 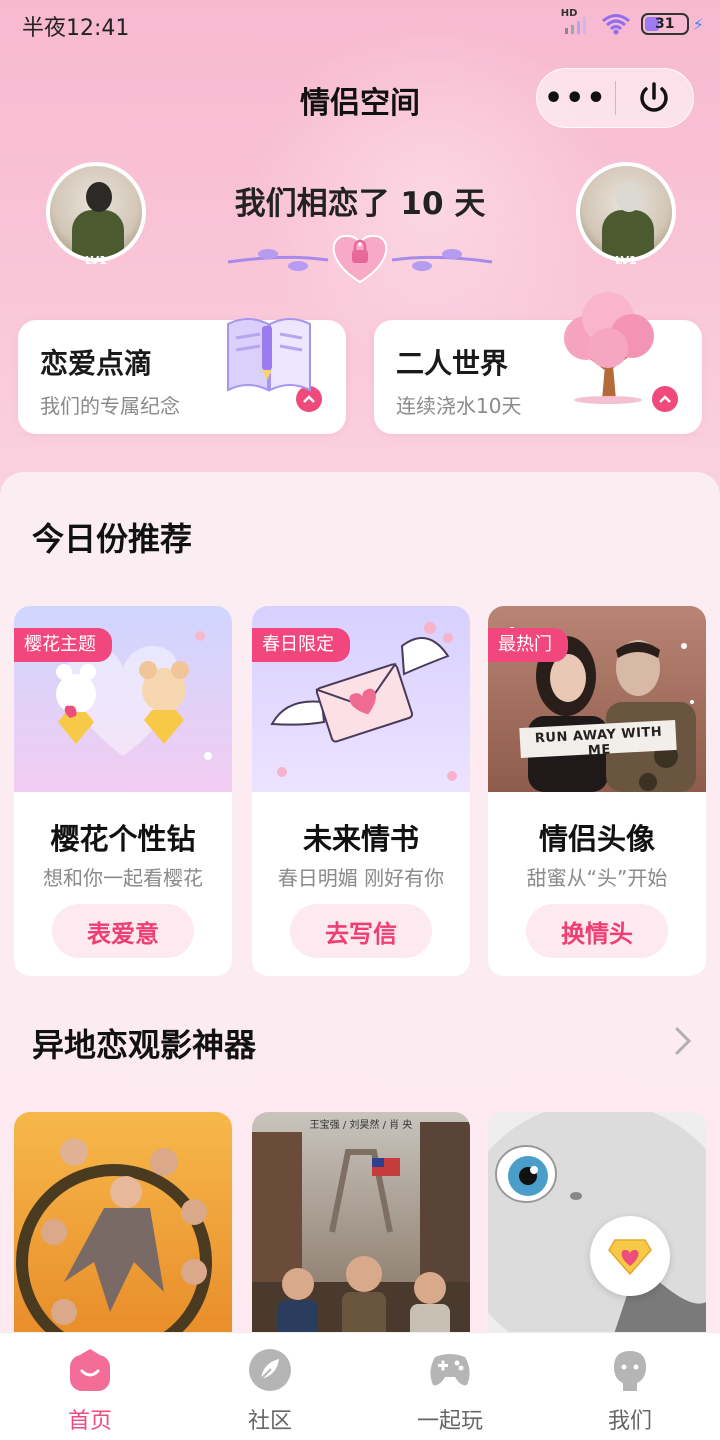 I want to click on ghost-face-icon, so click(x=630, y=1371).